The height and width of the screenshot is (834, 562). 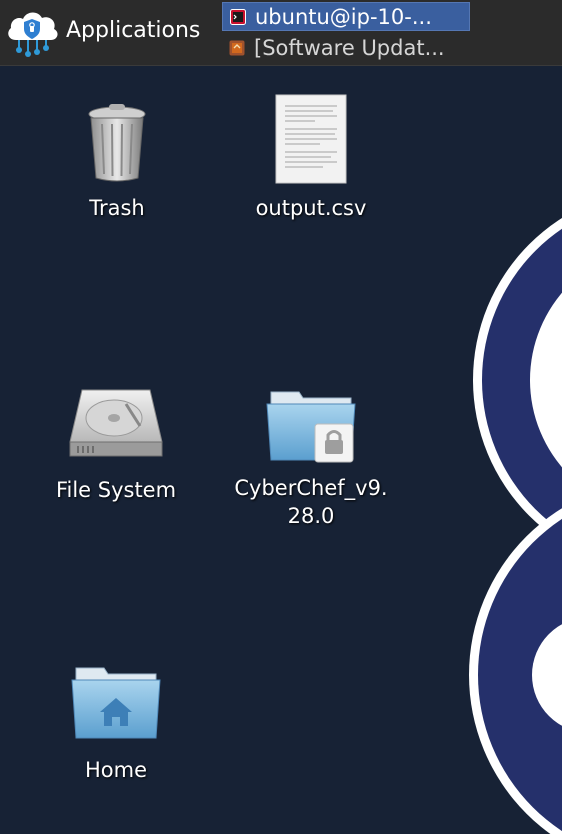 I want to click on desktop-icon-label: output.csv, so click(x=311, y=208).